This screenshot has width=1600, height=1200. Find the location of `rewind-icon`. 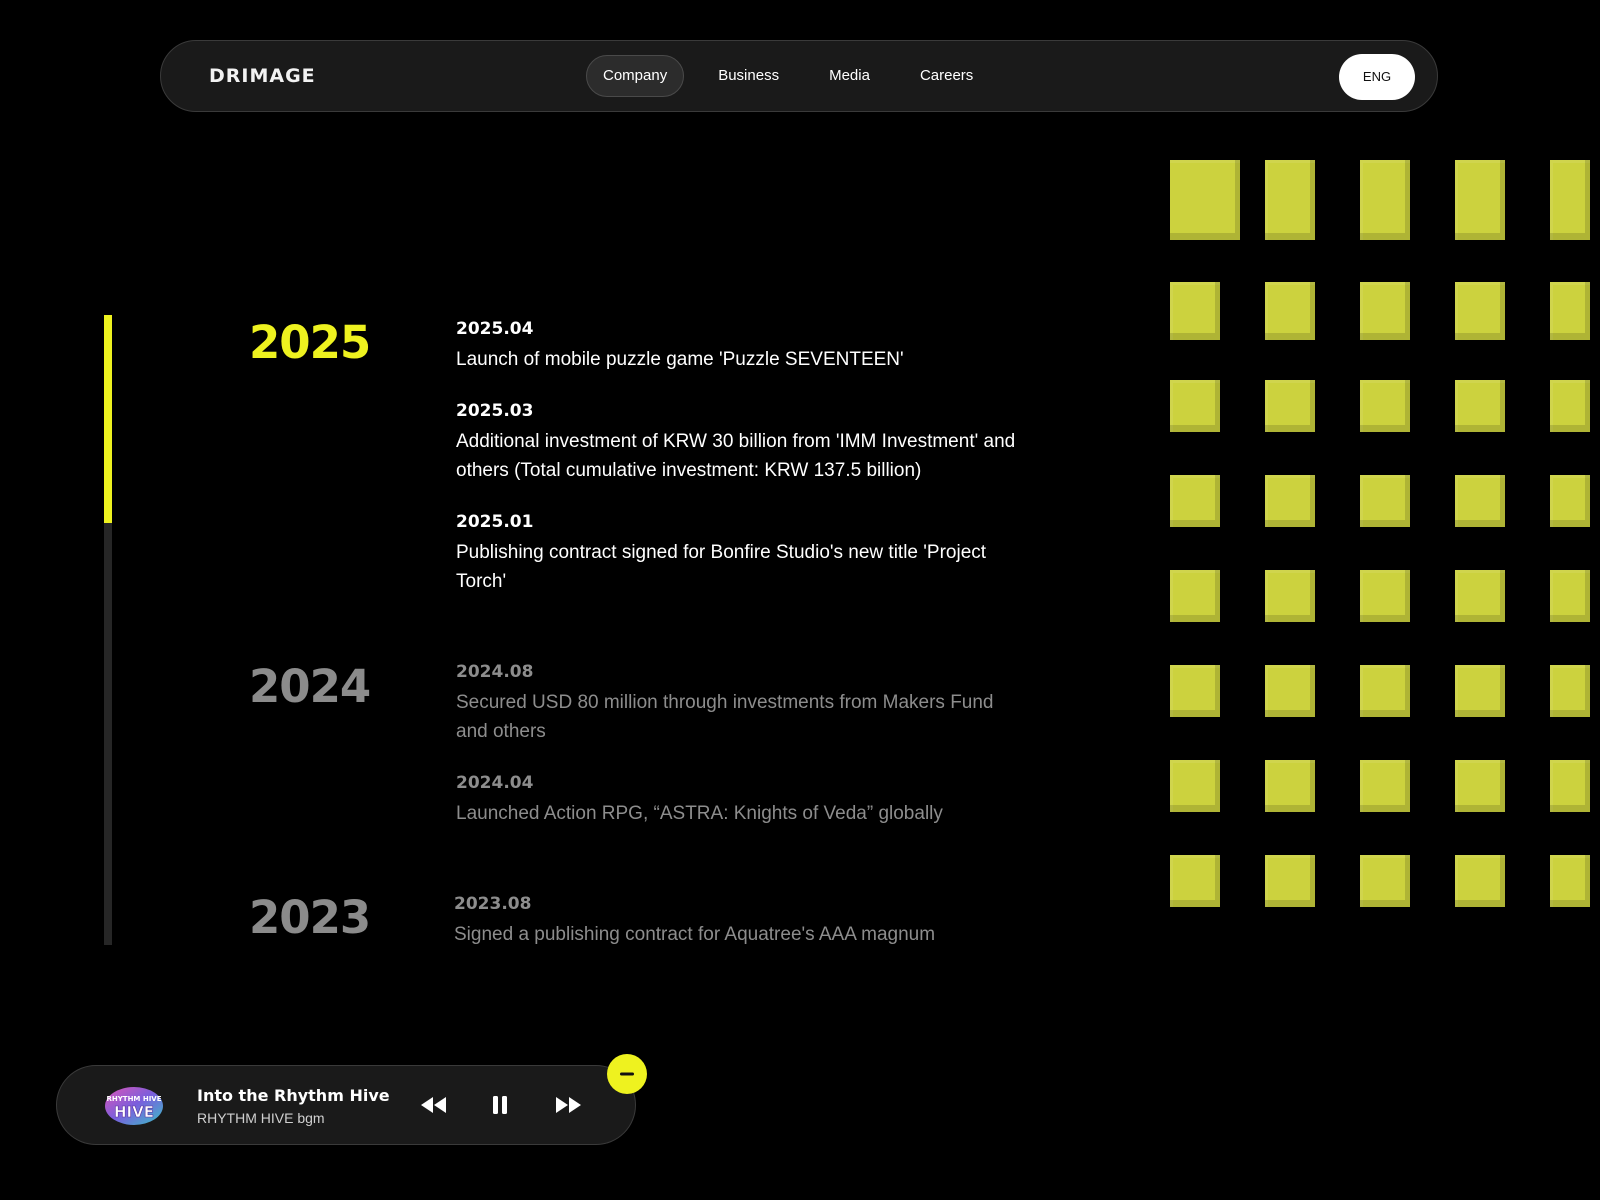

rewind-icon is located at coordinates (433, 1105).